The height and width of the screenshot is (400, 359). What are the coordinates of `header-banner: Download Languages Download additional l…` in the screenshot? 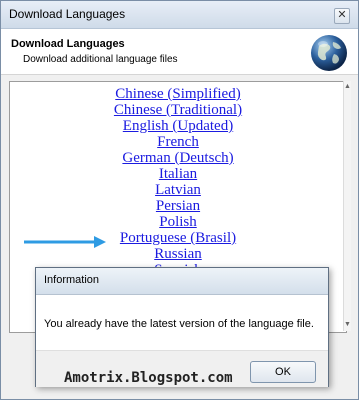 It's located at (179, 52).